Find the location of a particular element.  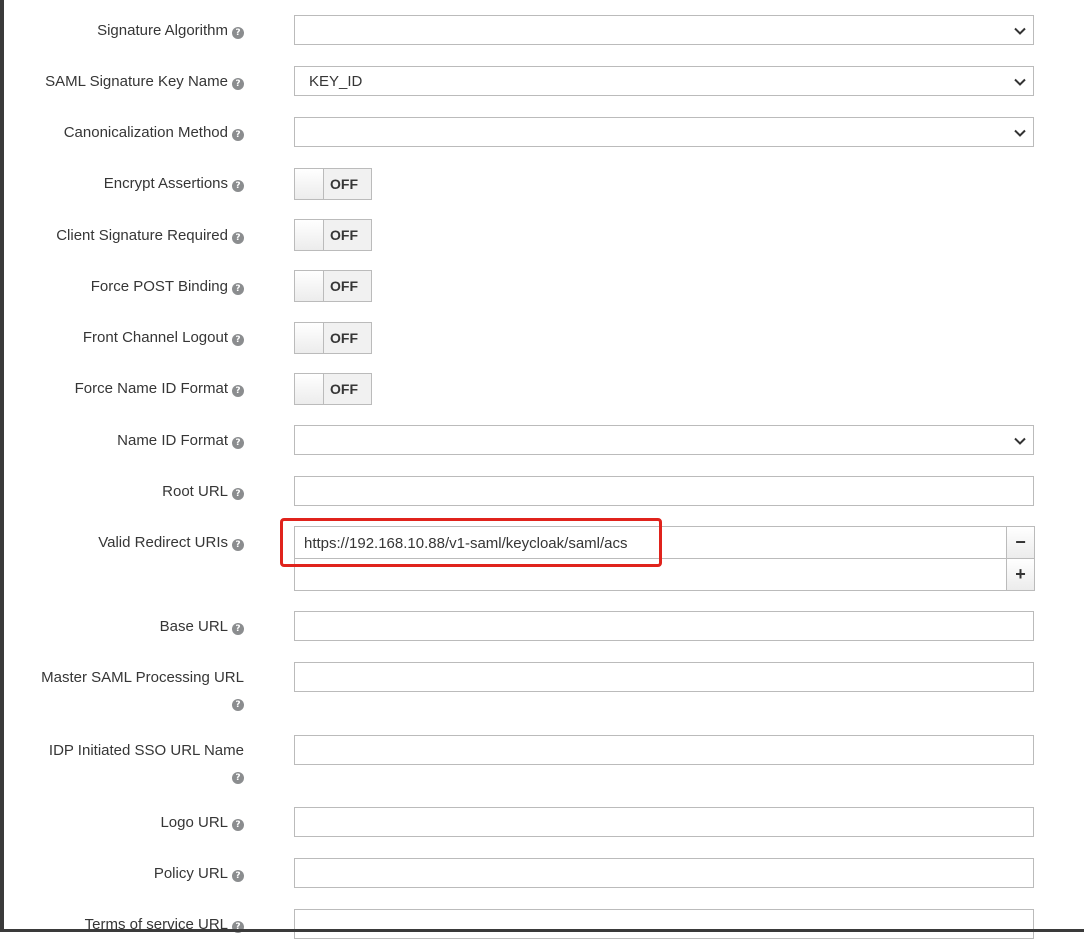

front-channel-logout-toggle: OFF is located at coordinates (333, 338).